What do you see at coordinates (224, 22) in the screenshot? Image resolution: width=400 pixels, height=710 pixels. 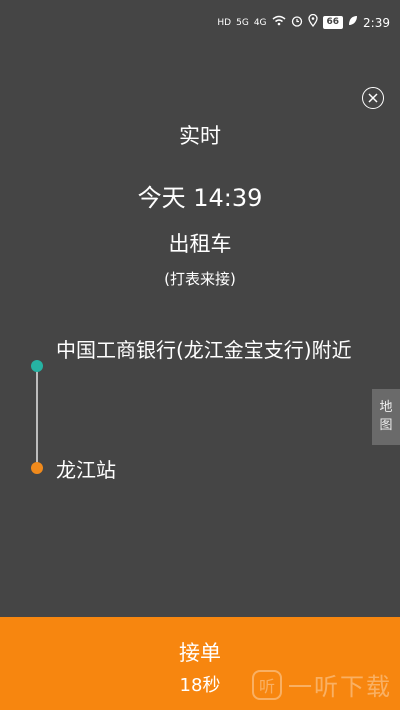 I see `hd-icon: HD` at bounding box center [224, 22].